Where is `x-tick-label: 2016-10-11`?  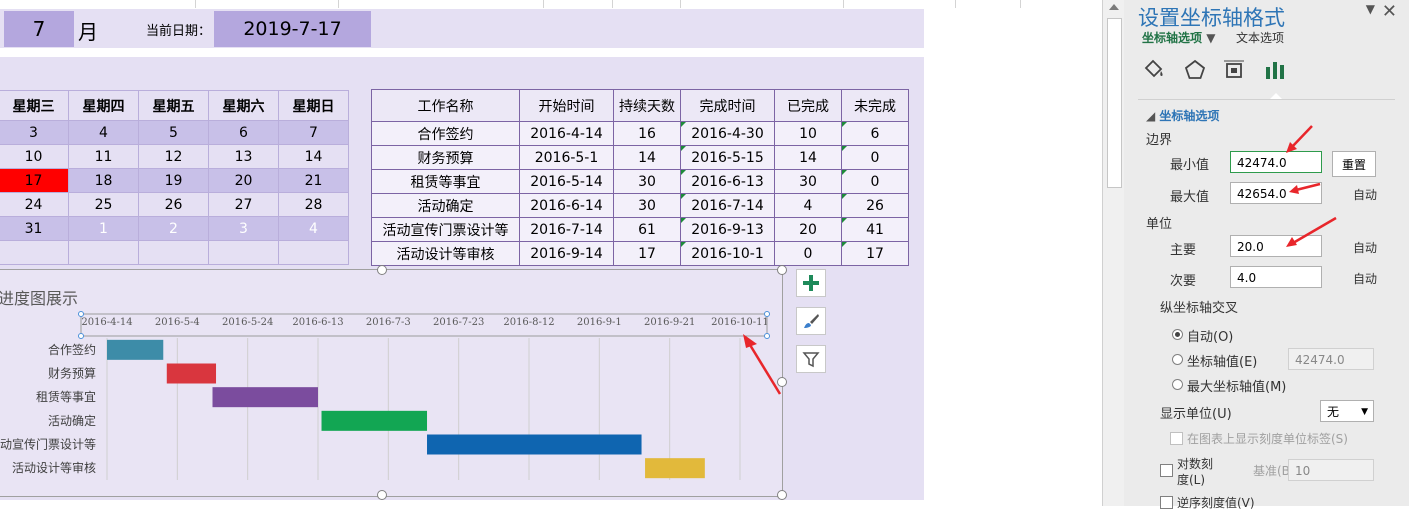
x-tick-label: 2016-10-11 is located at coordinates (740, 322).